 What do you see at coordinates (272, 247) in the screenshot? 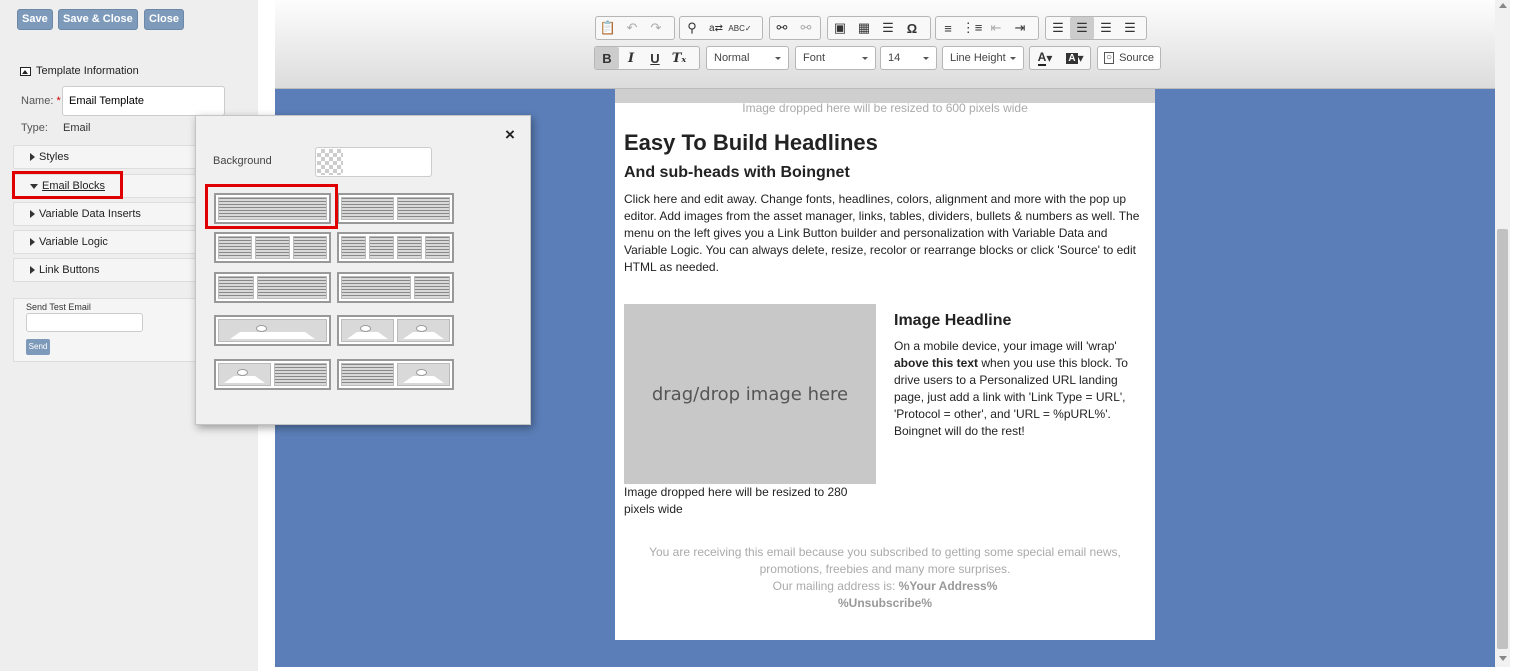
I see `block-three-text` at bounding box center [272, 247].